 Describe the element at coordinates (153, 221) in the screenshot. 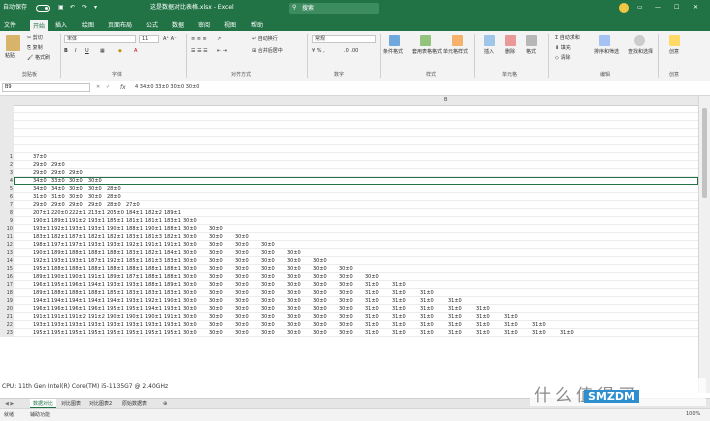

I see `table-cell: 181±1` at that location.